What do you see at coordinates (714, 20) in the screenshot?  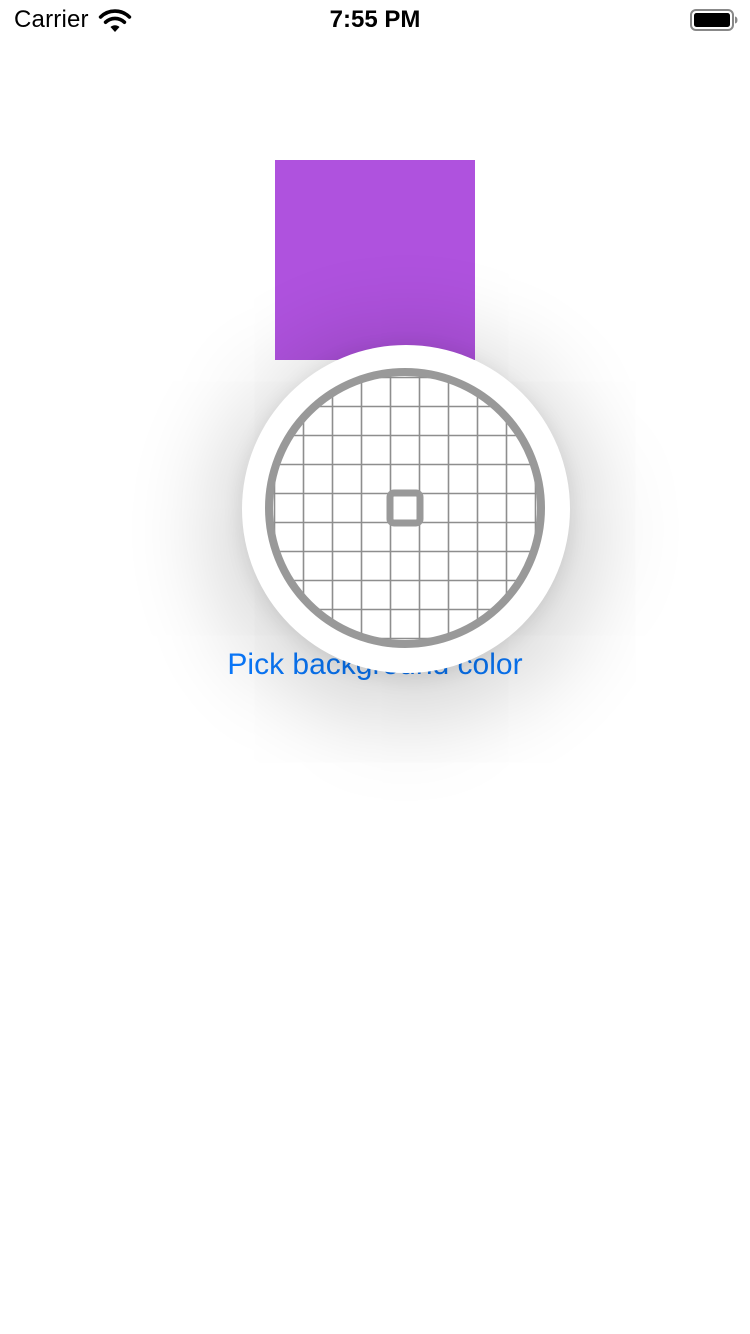 I see `battery-icon` at bounding box center [714, 20].